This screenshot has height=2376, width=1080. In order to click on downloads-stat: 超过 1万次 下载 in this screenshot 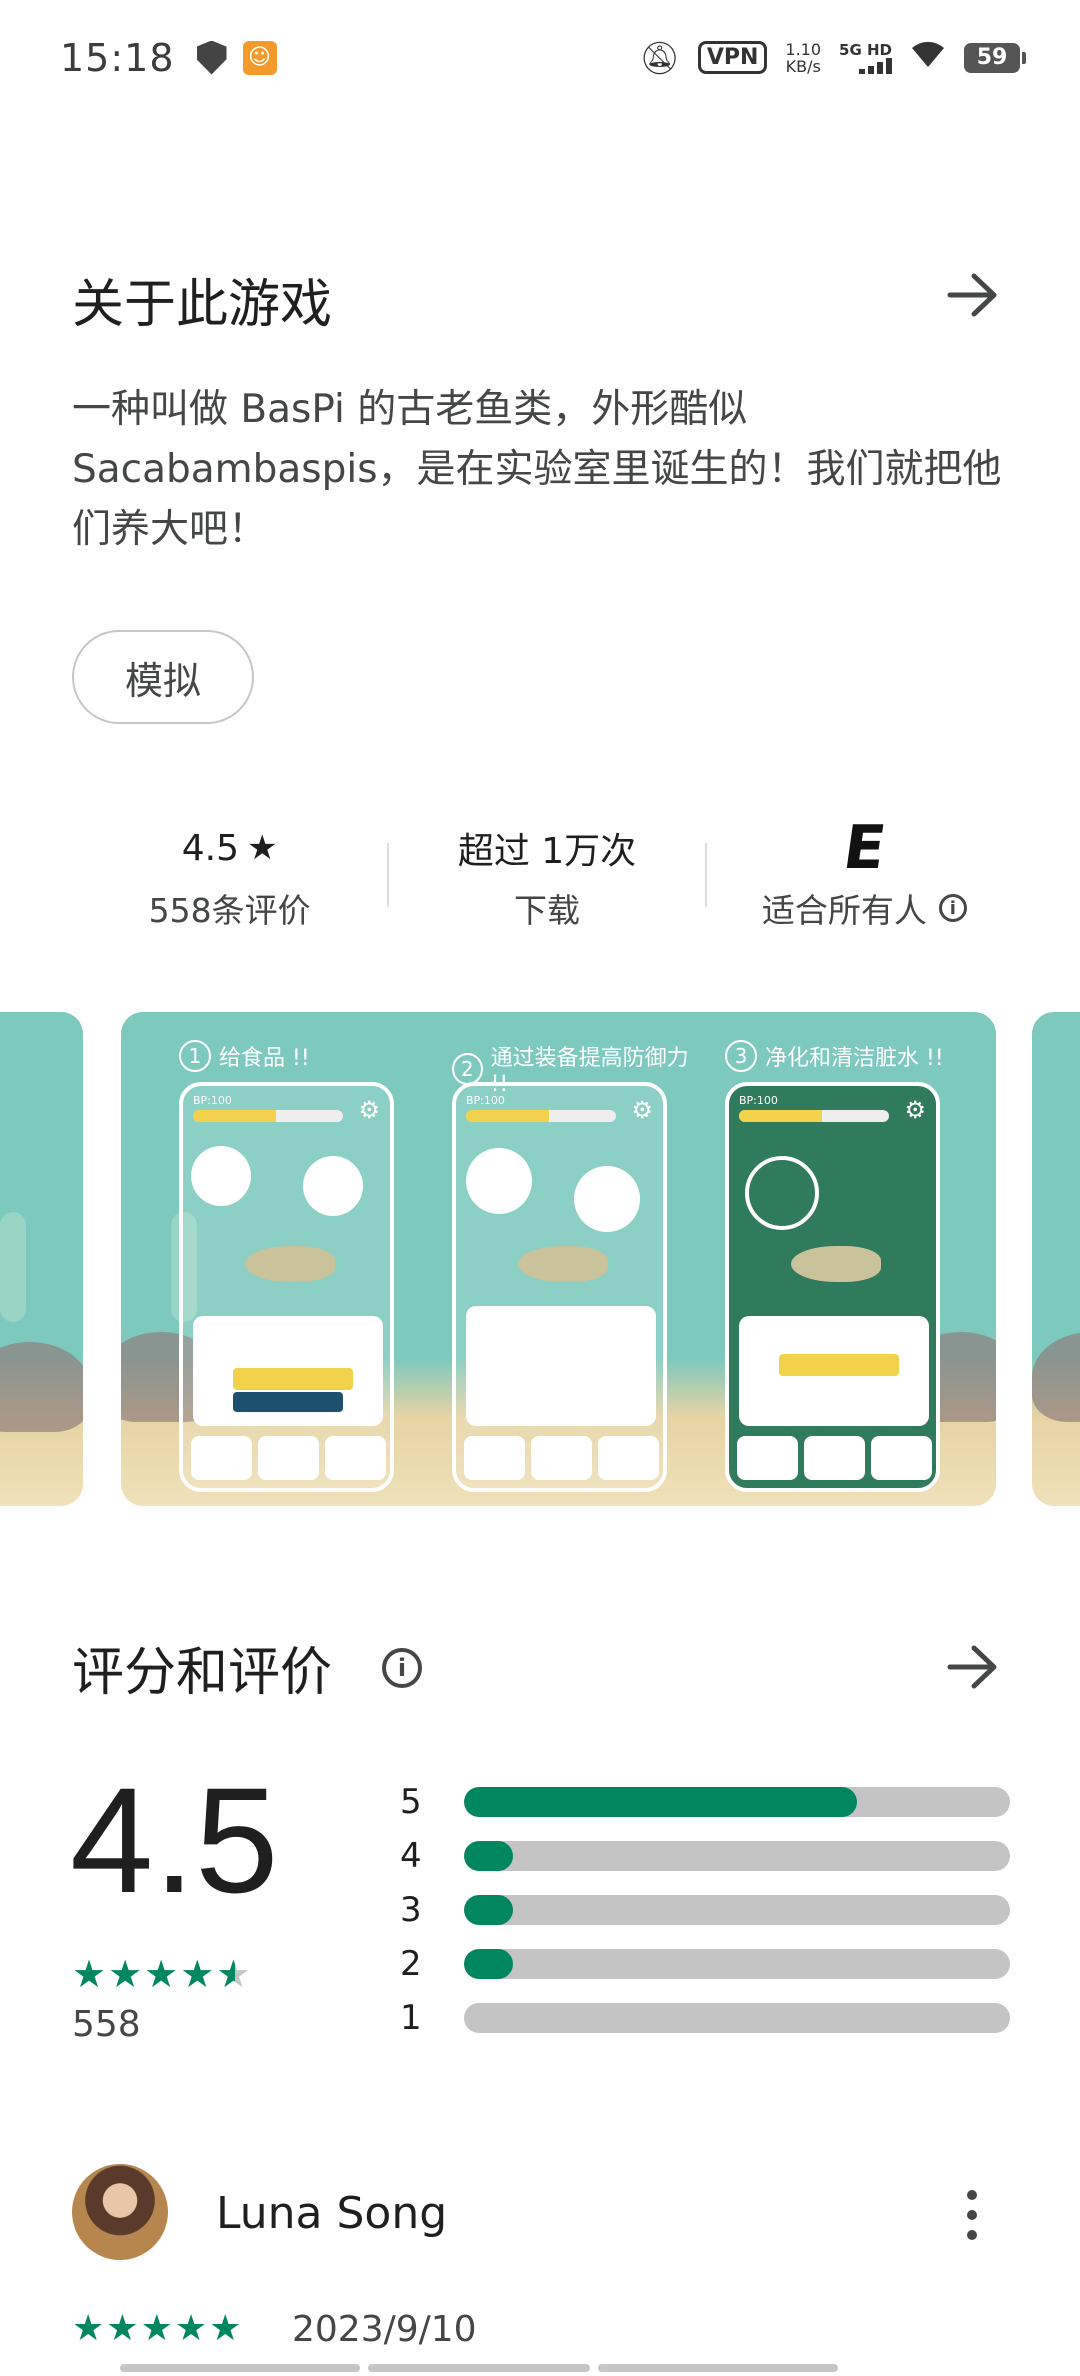, I will do `click(546, 875)`.